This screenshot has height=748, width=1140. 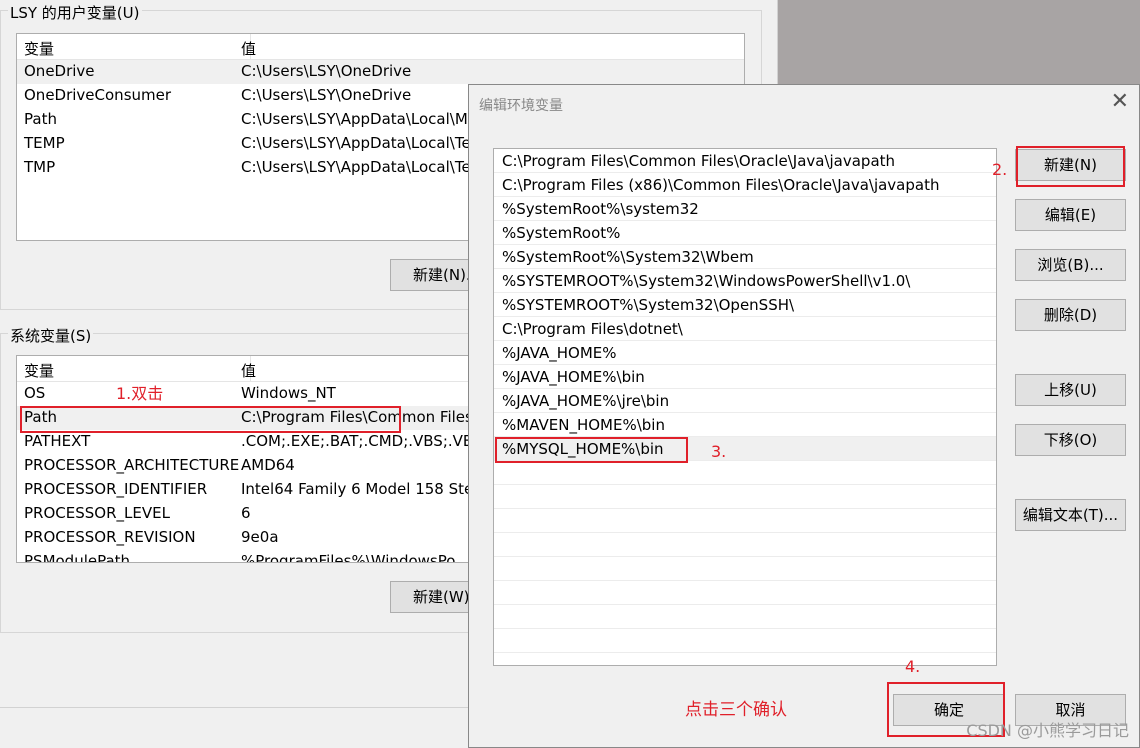 What do you see at coordinates (362, 489) in the screenshot?
I see `variable-value: Intel64 Family 6 Model 158 Step` at bounding box center [362, 489].